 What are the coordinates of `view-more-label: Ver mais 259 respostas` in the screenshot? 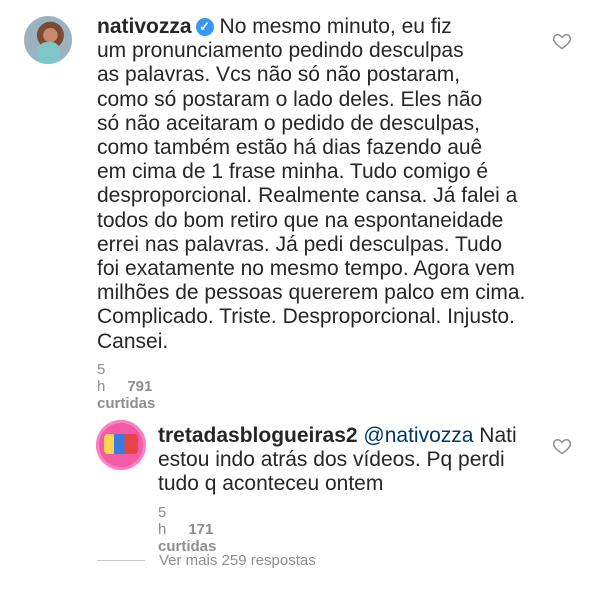 It's located at (237, 560).